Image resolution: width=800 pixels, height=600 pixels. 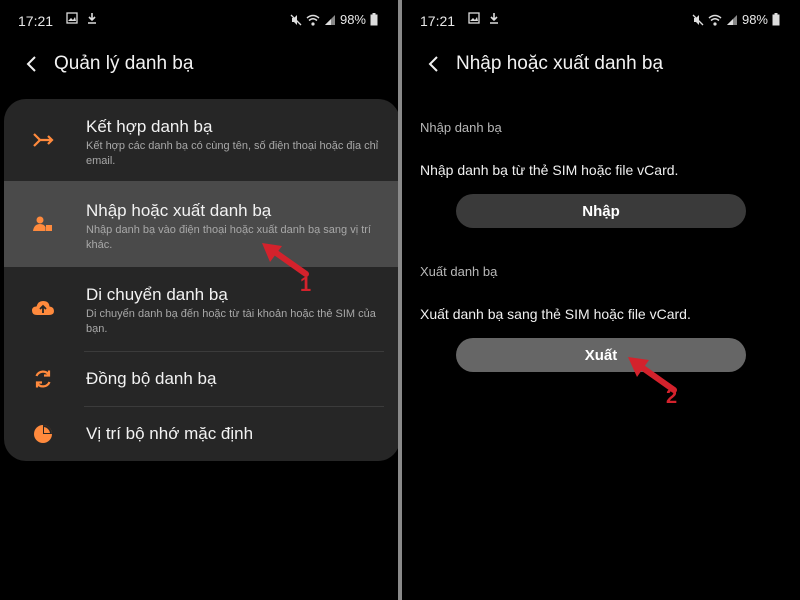 What do you see at coordinates (43, 308) in the screenshot?
I see `cloud-upload-icon` at bounding box center [43, 308].